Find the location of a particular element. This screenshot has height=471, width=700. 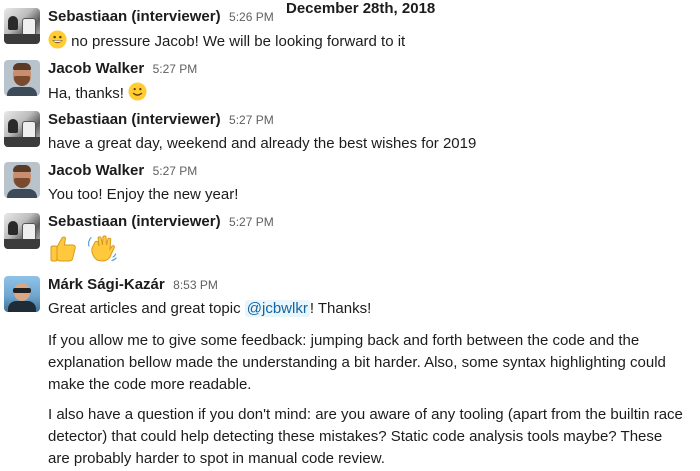

message-text: You too! Enjoy the new year! is located at coordinates (368, 195).